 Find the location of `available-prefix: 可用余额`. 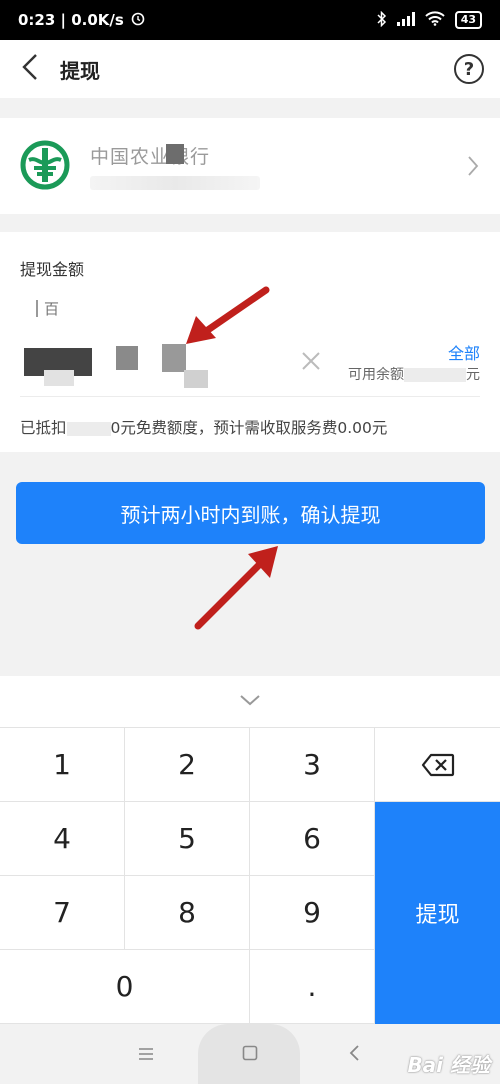

available-prefix: 可用余额 is located at coordinates (376, 375).